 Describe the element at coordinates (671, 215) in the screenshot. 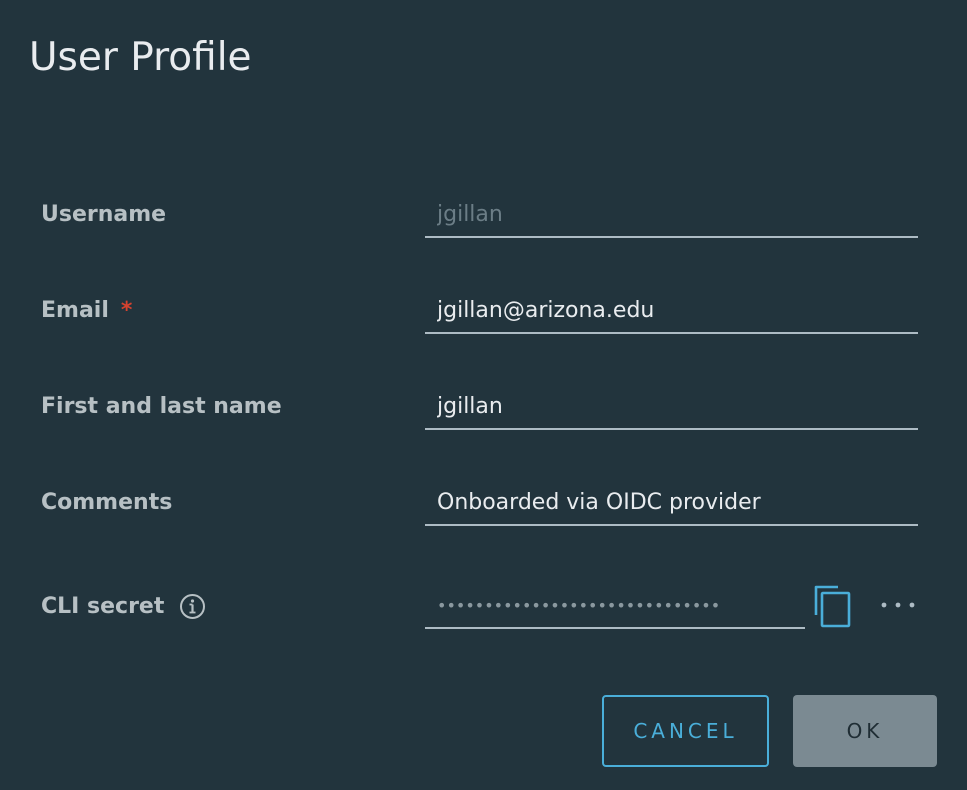

I see `username-field` at that location.